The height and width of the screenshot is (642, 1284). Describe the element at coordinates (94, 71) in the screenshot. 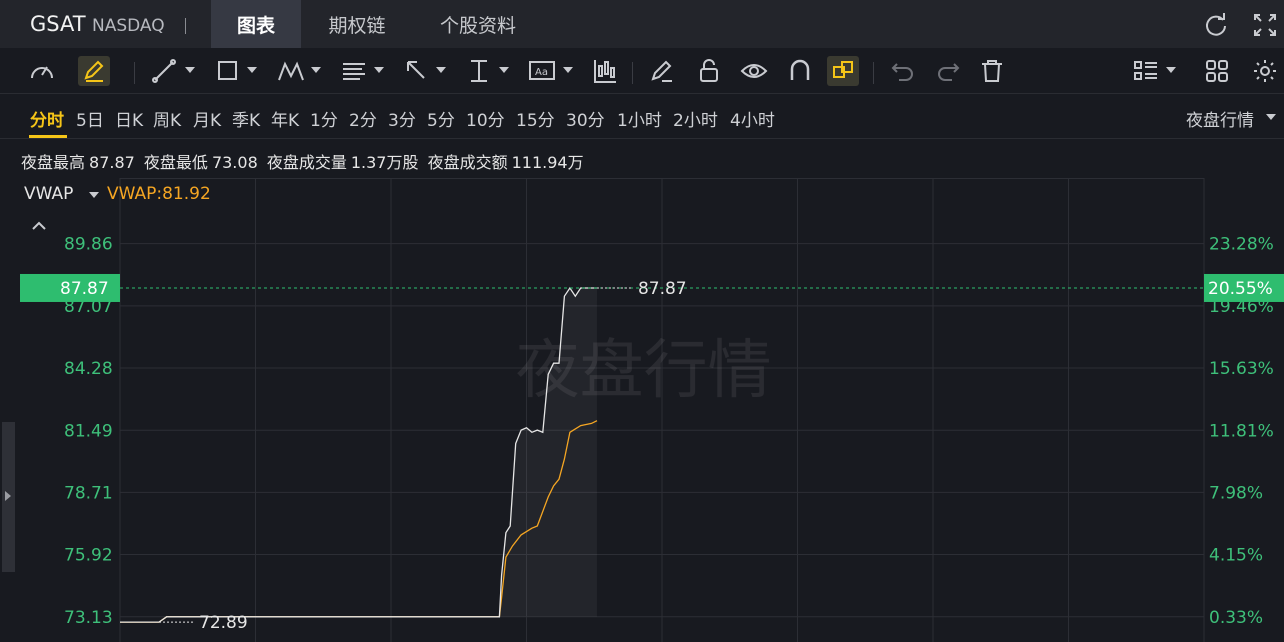

I see `pencil-edit-icon` at that location.